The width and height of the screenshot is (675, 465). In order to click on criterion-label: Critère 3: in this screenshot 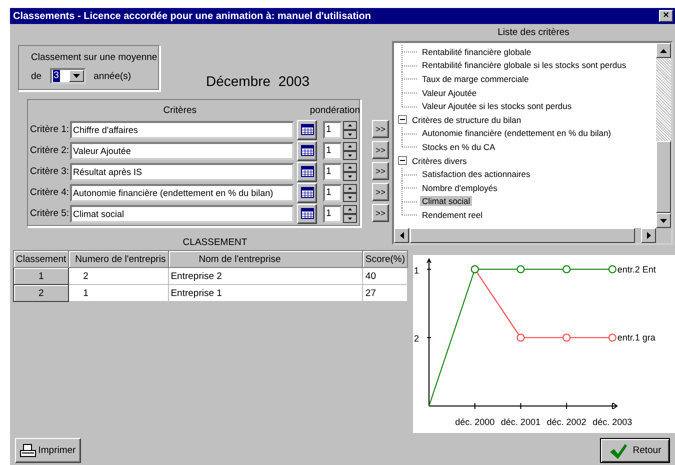, I will do `click(50, 171)`.